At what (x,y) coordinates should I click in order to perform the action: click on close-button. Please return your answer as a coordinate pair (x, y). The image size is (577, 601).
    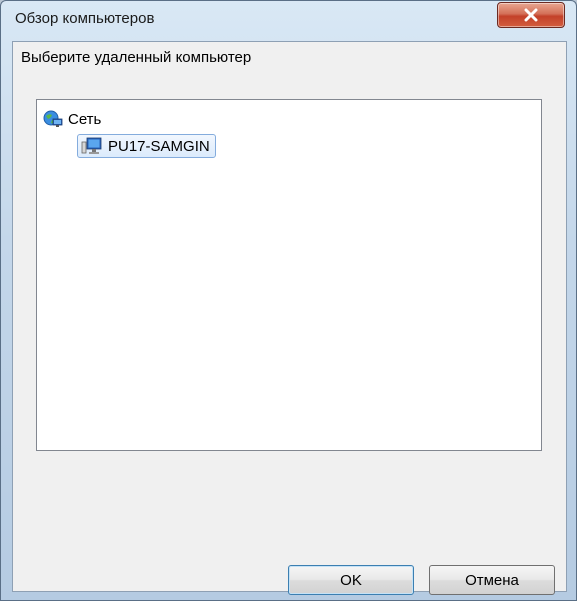
    Looking at the image, I should click on (531, 15).